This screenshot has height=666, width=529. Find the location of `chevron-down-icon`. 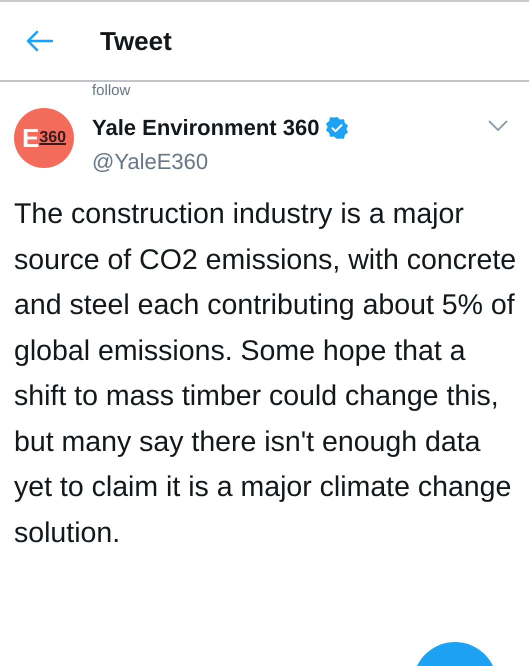

chevron-down-icon is located at coordinates (498, 126).